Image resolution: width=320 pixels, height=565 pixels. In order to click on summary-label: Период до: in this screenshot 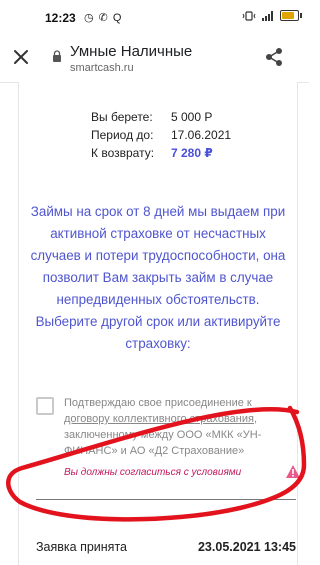, I will do `click(122, 135)`.